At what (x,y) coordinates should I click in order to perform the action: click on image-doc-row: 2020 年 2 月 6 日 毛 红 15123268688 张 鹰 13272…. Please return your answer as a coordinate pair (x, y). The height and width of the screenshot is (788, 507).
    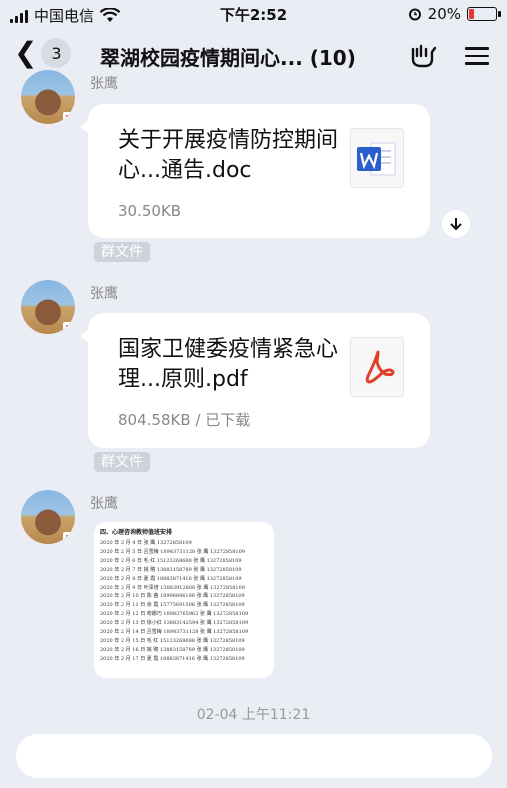
    Looking at the image, I should click on (171, 560).